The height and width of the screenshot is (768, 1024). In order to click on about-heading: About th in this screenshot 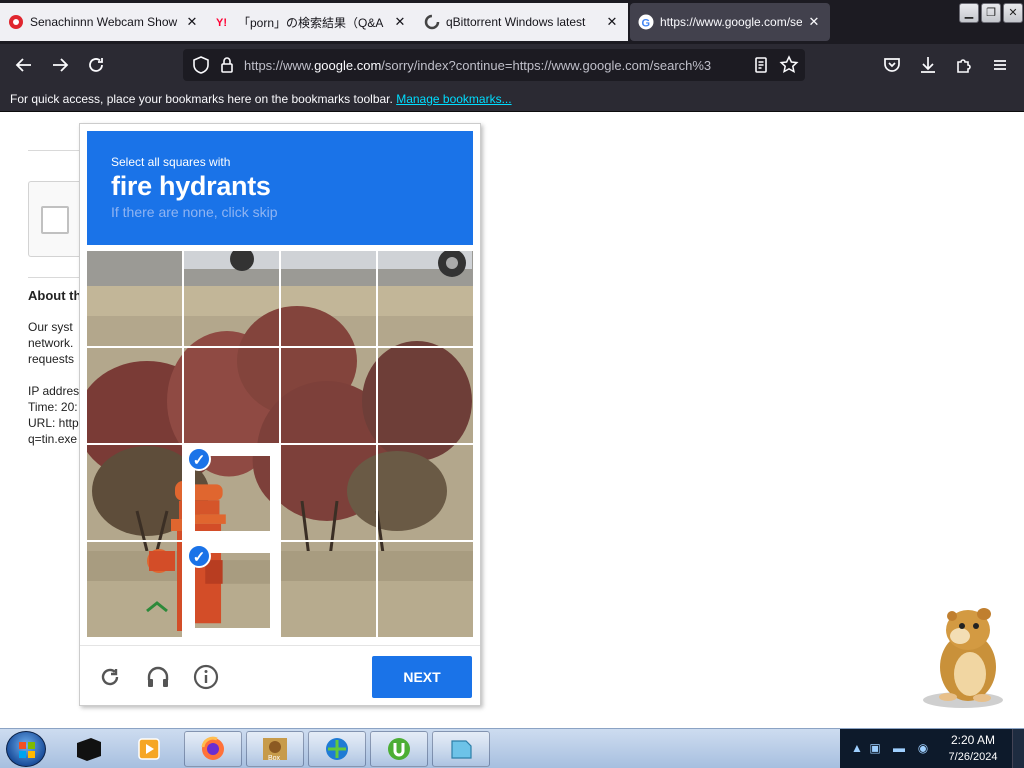, I will do `click(55, 295)`.